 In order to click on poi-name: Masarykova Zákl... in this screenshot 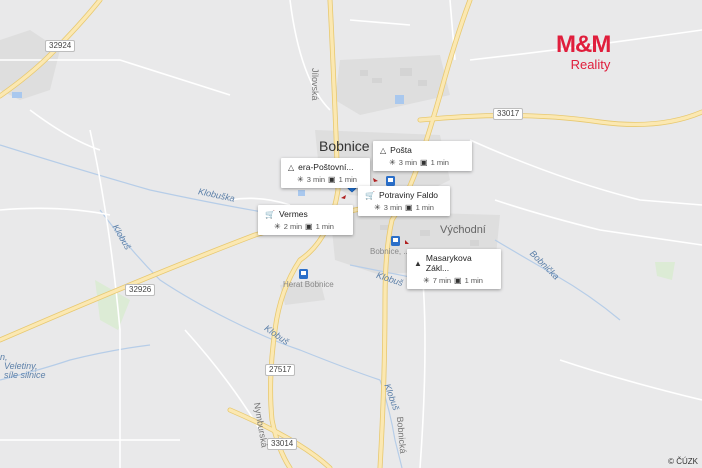, I will do `click(448, 263)`.